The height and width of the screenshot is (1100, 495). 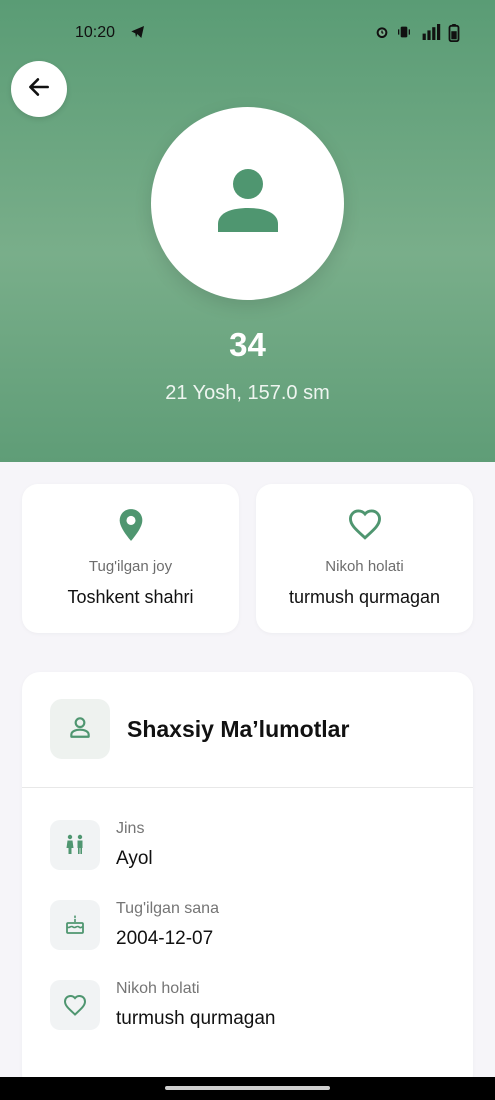 What do you see at coordinates (75, 845) in the screenshot?
I see `gender-icon` at bounding box center [75, 845].